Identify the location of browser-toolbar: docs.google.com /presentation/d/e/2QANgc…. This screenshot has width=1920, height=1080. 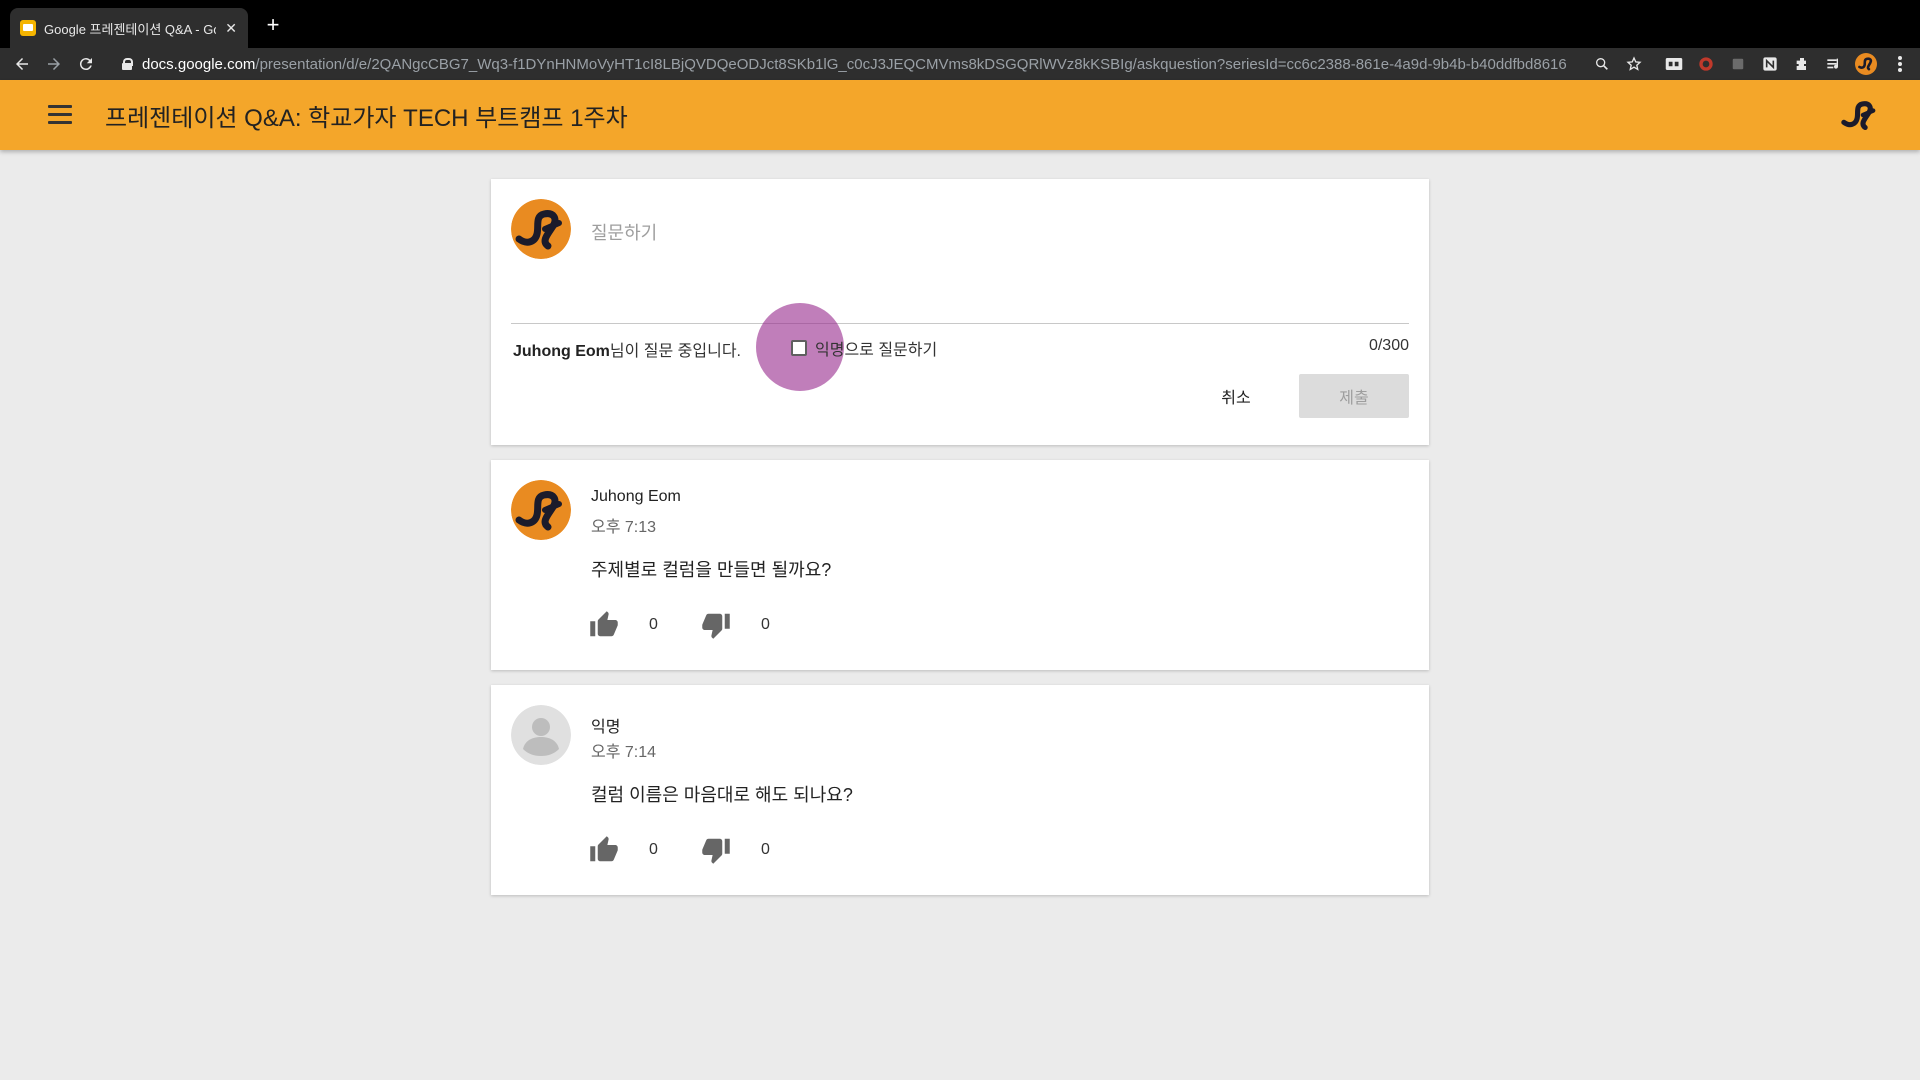
(960, 64).